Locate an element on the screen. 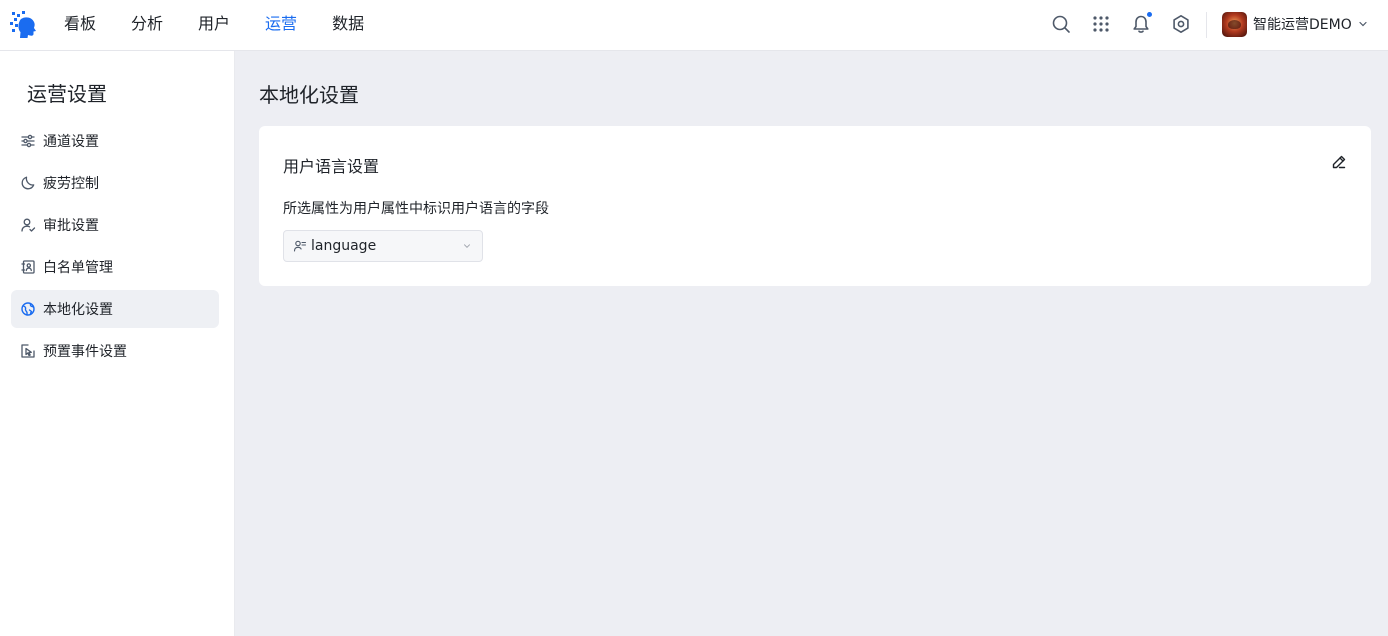 The width and height of the screenshot is (1388, 636). language-attribute-select: language is located at coordinates (383, 246).